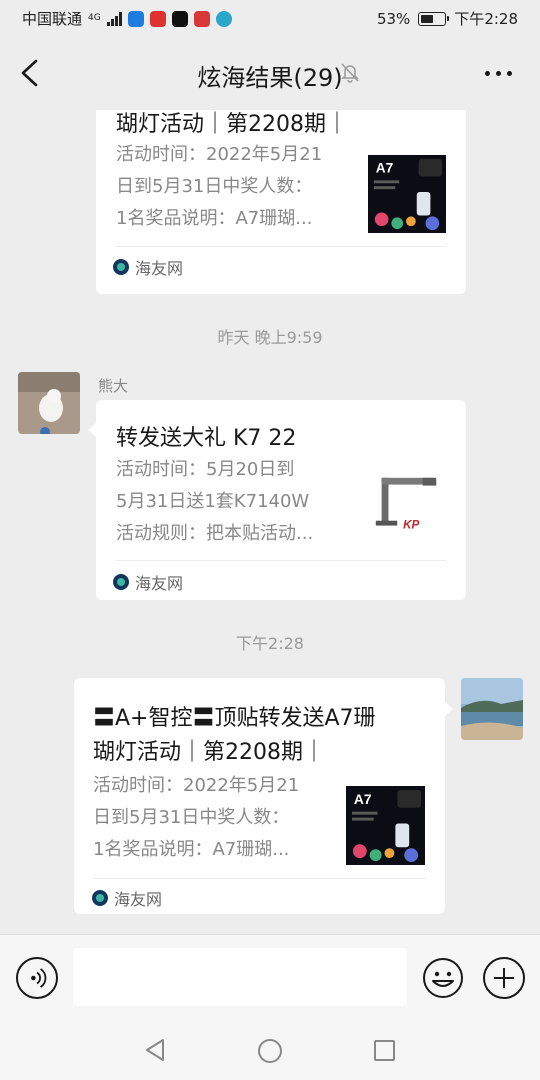 This screenshot has height=1080, width=540. I want to click on message-input, so click(240, 977).